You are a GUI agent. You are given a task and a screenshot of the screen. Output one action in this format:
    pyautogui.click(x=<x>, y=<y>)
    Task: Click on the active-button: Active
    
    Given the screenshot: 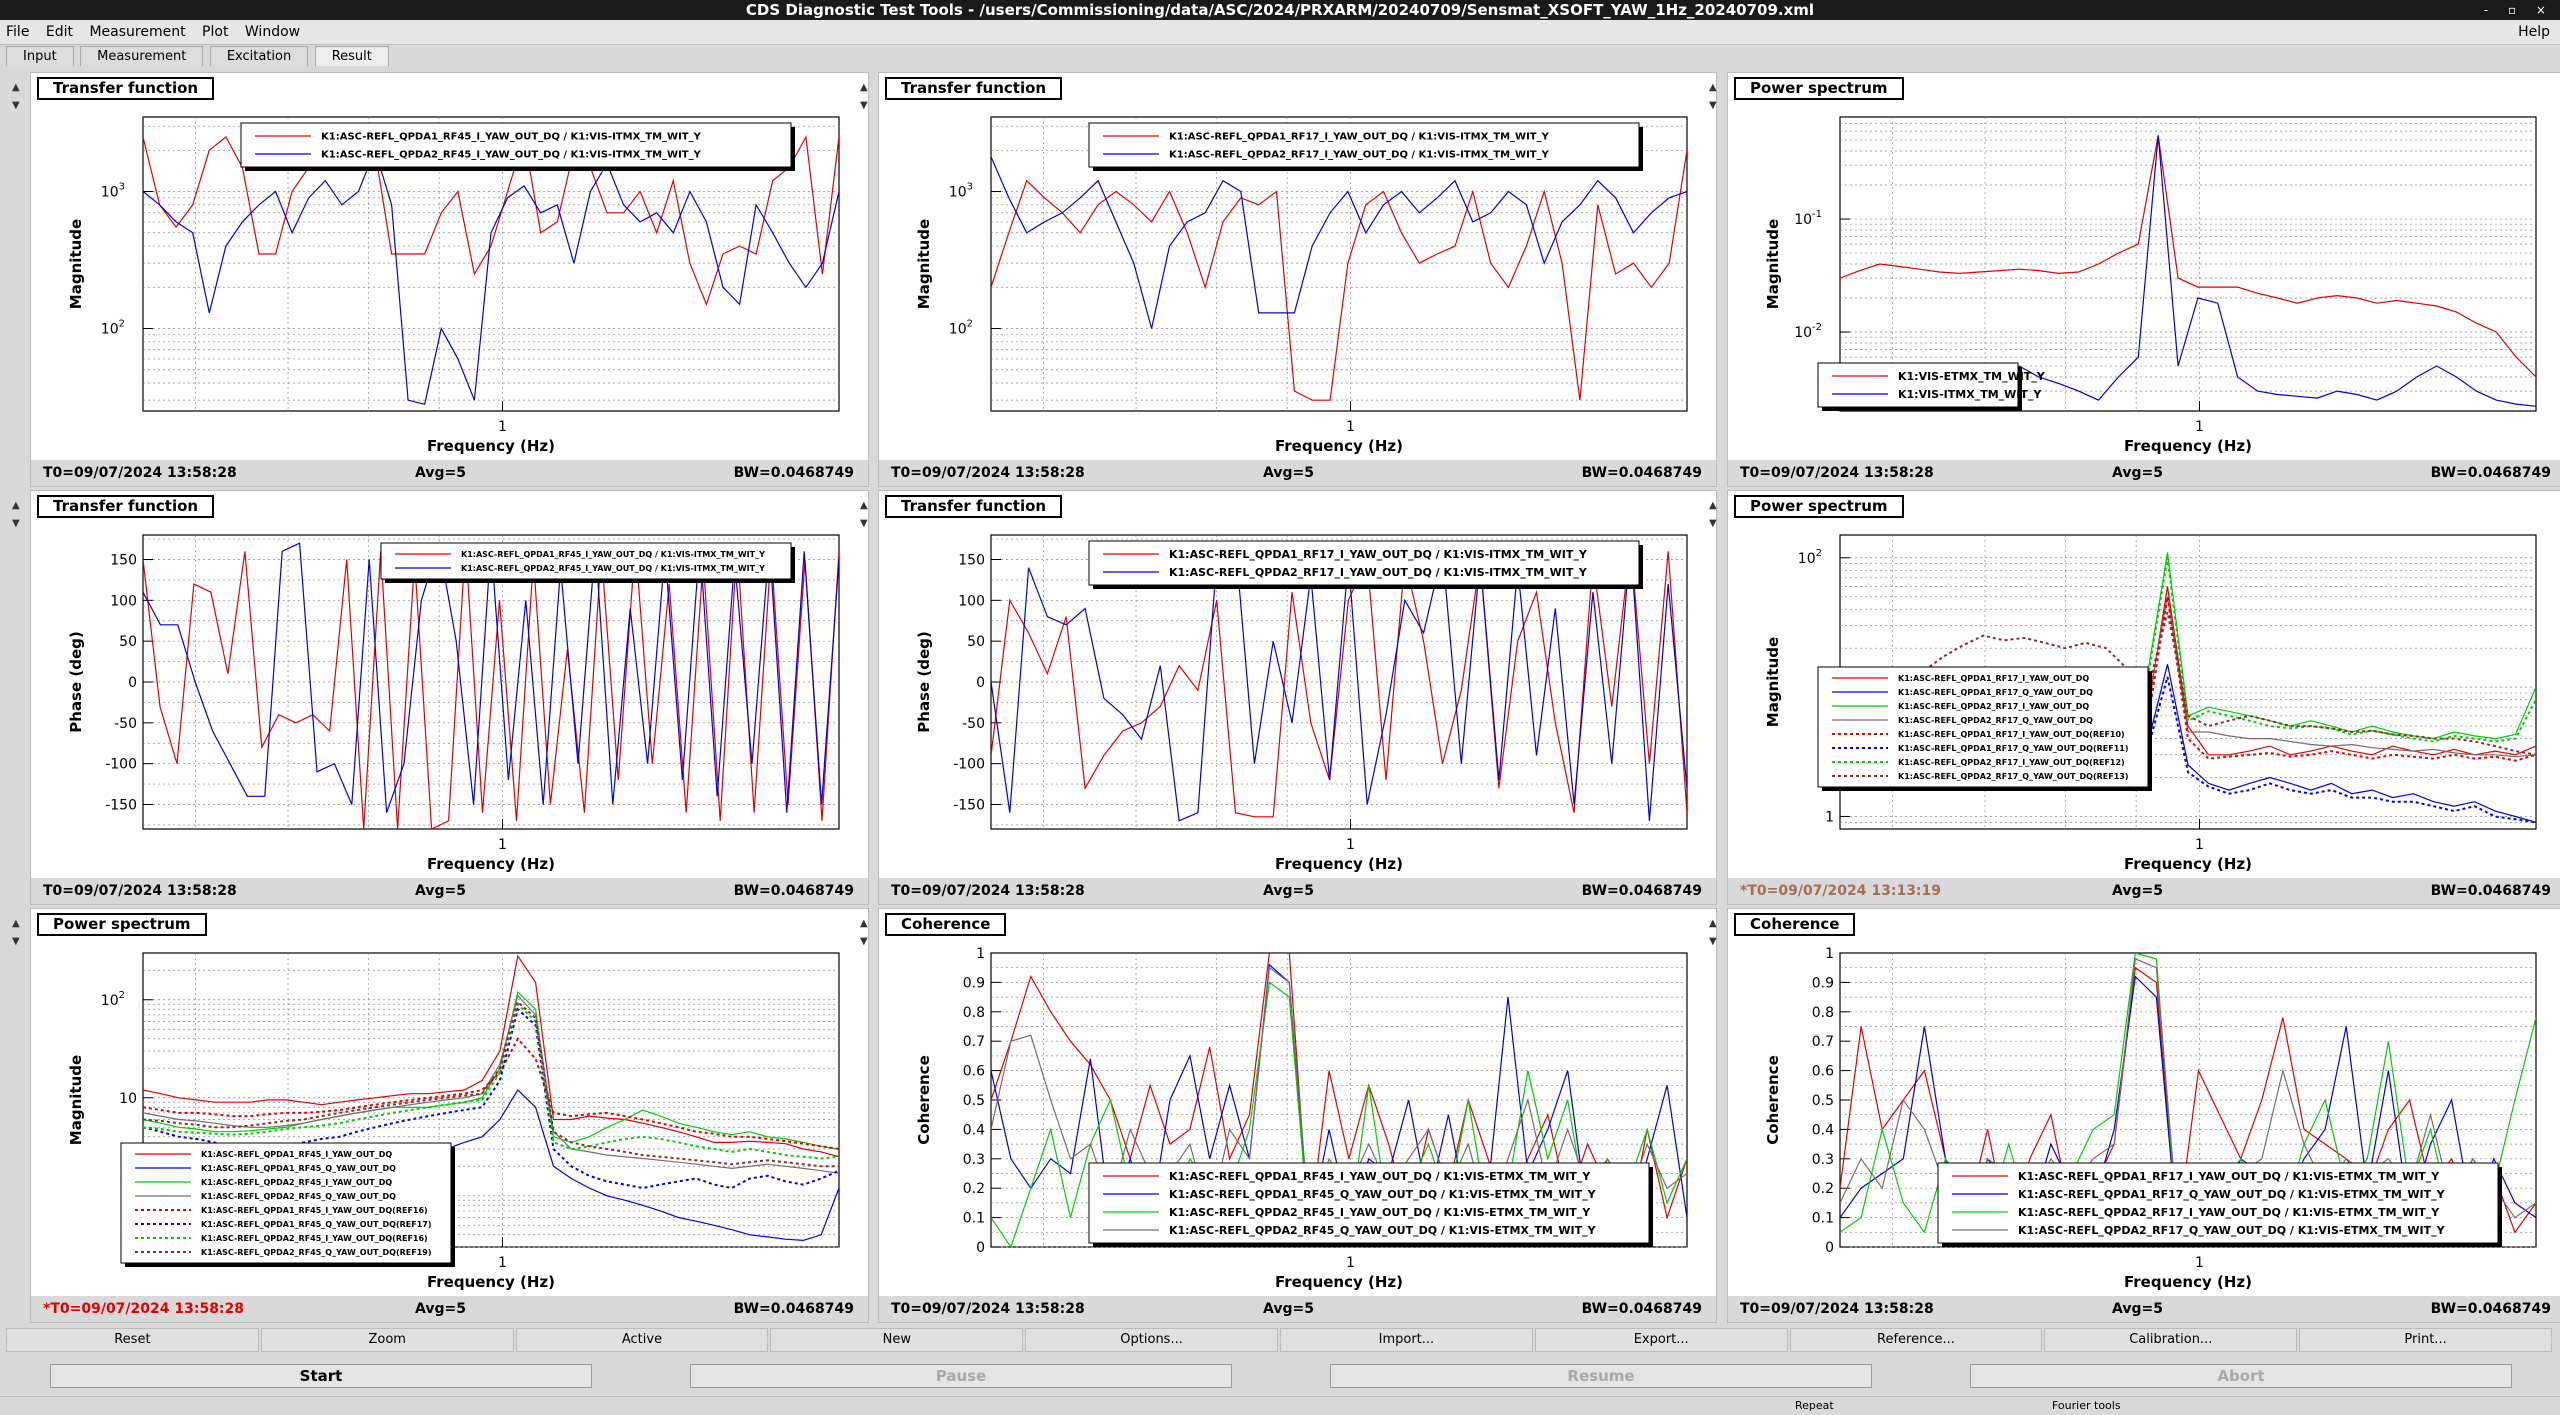 What is the action you would take?
    pyautogui.click(x=642, y=1340)
    